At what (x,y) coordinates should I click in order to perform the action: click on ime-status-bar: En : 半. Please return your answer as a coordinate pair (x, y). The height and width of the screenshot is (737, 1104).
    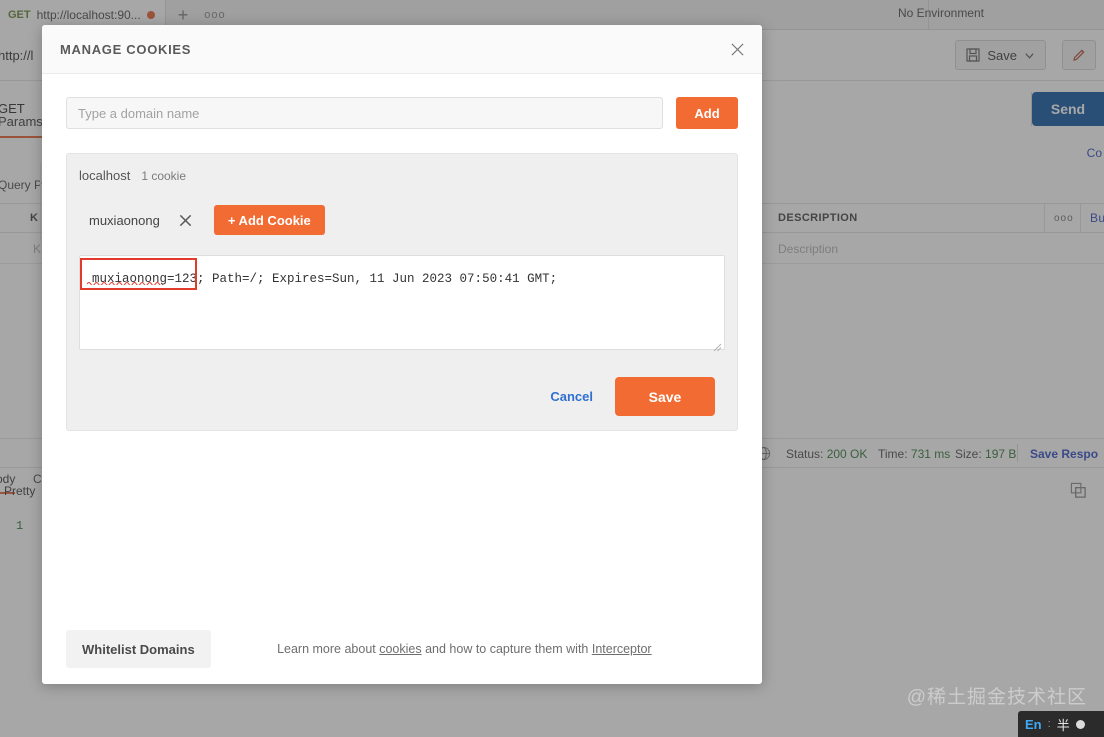
    Looking at the image, I should click on (1061, 724).